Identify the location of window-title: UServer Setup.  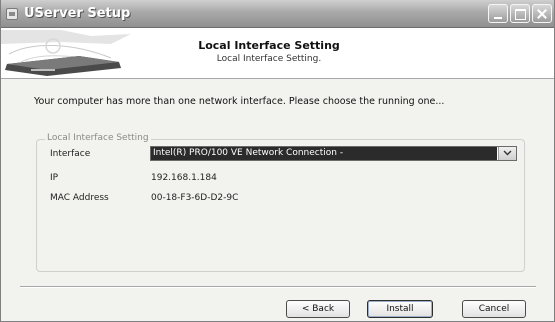
(77, 13).